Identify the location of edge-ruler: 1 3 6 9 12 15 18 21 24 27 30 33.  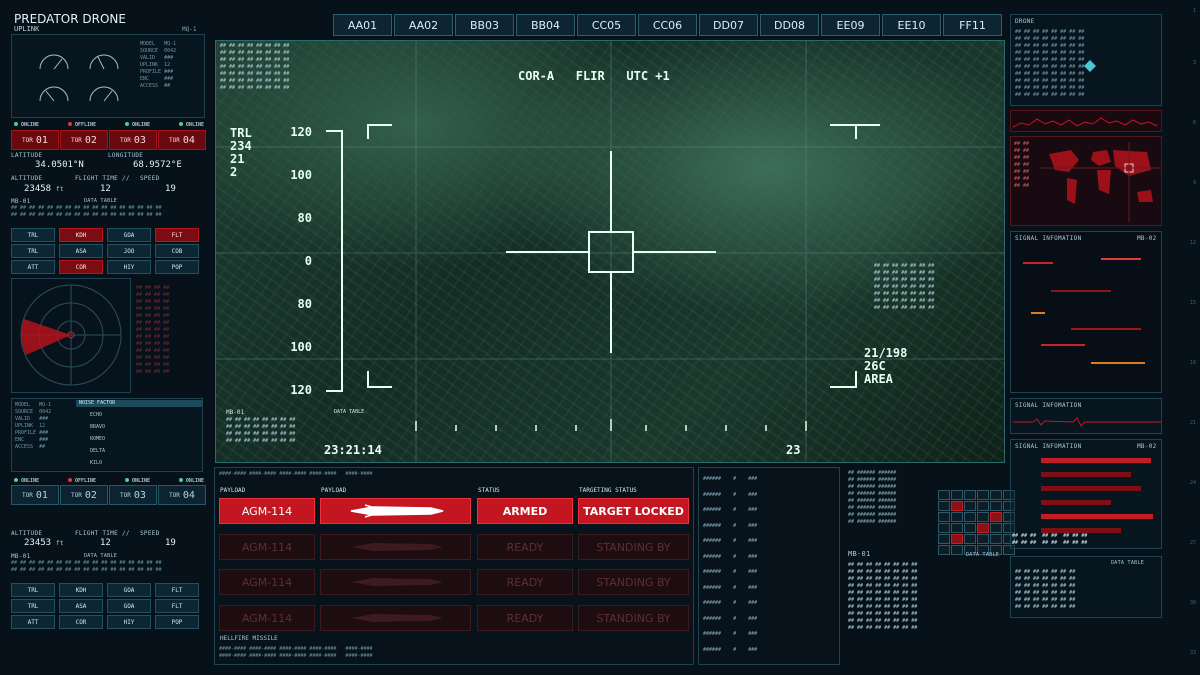
(1192, 332).